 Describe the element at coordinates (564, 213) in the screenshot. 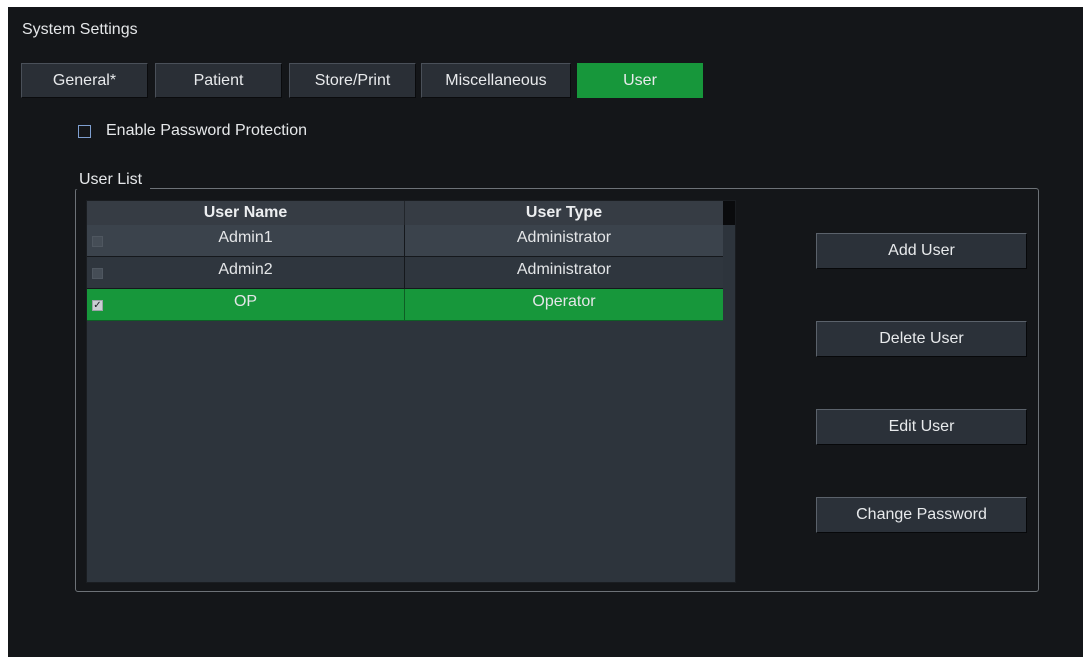

I see `column-header-user-type: User Type` at that location.